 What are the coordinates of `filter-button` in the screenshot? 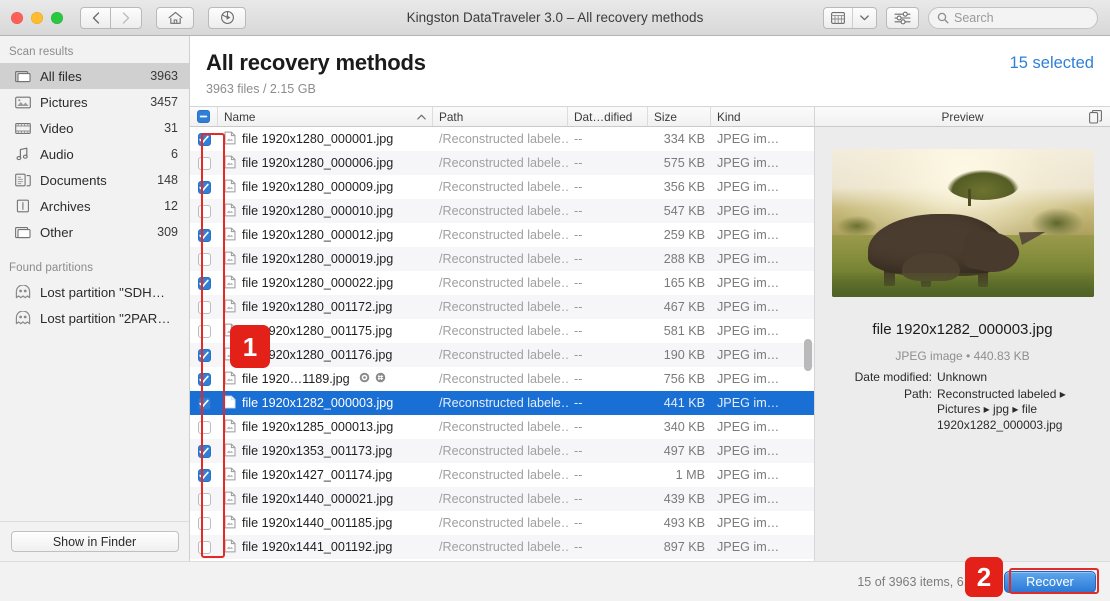 It's located at (902, 17).